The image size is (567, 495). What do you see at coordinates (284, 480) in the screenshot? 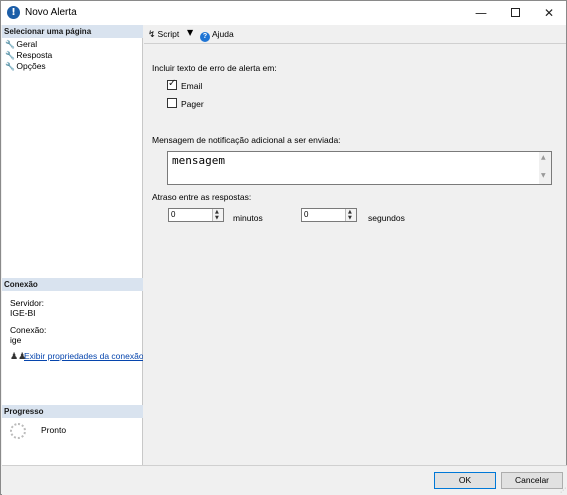
I see `dialog-footer: OK Cancelar ⋰` at bounding box center [284, 480].